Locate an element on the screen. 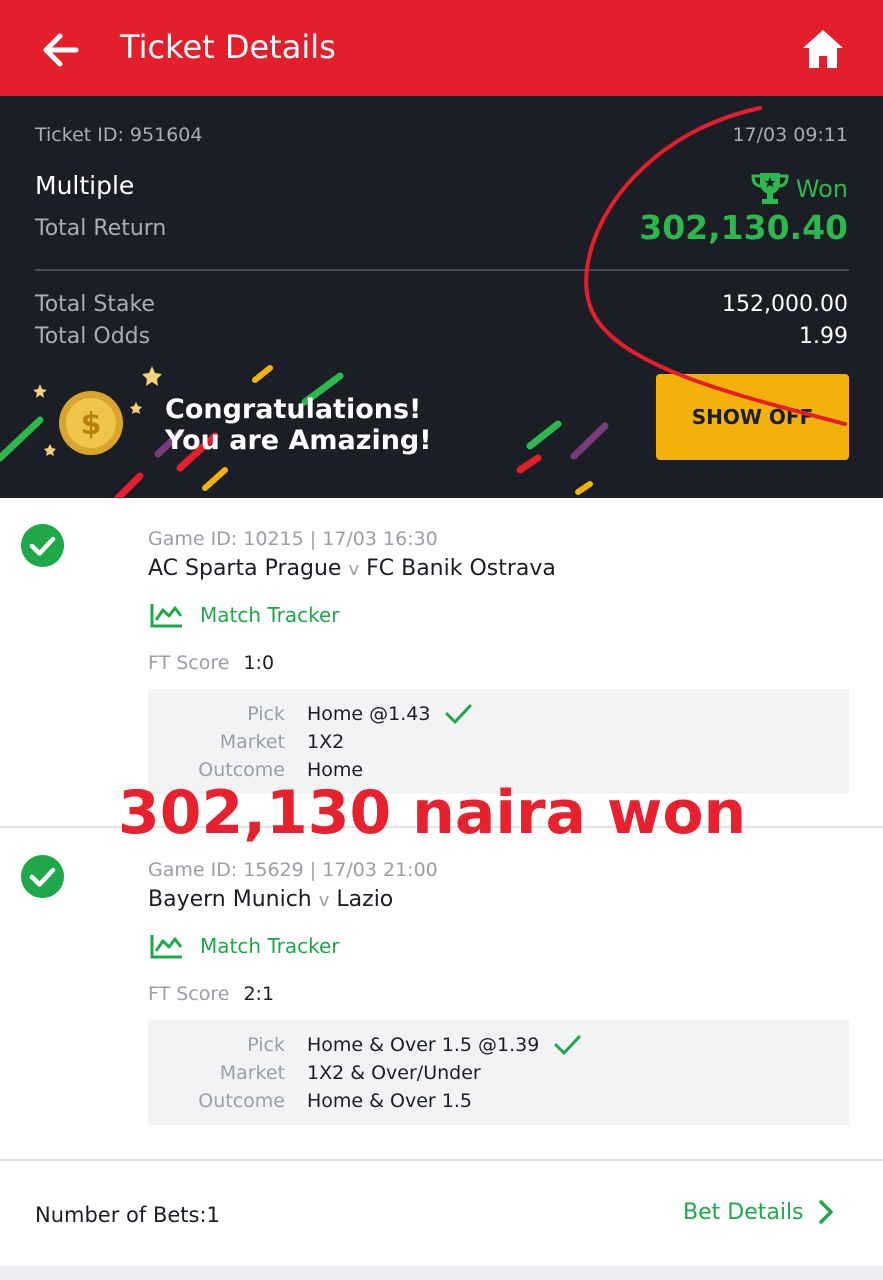 This screenshot has height=1280, width=883. ft-score: FT Score 1:0 is located at coordinates (211, 663).